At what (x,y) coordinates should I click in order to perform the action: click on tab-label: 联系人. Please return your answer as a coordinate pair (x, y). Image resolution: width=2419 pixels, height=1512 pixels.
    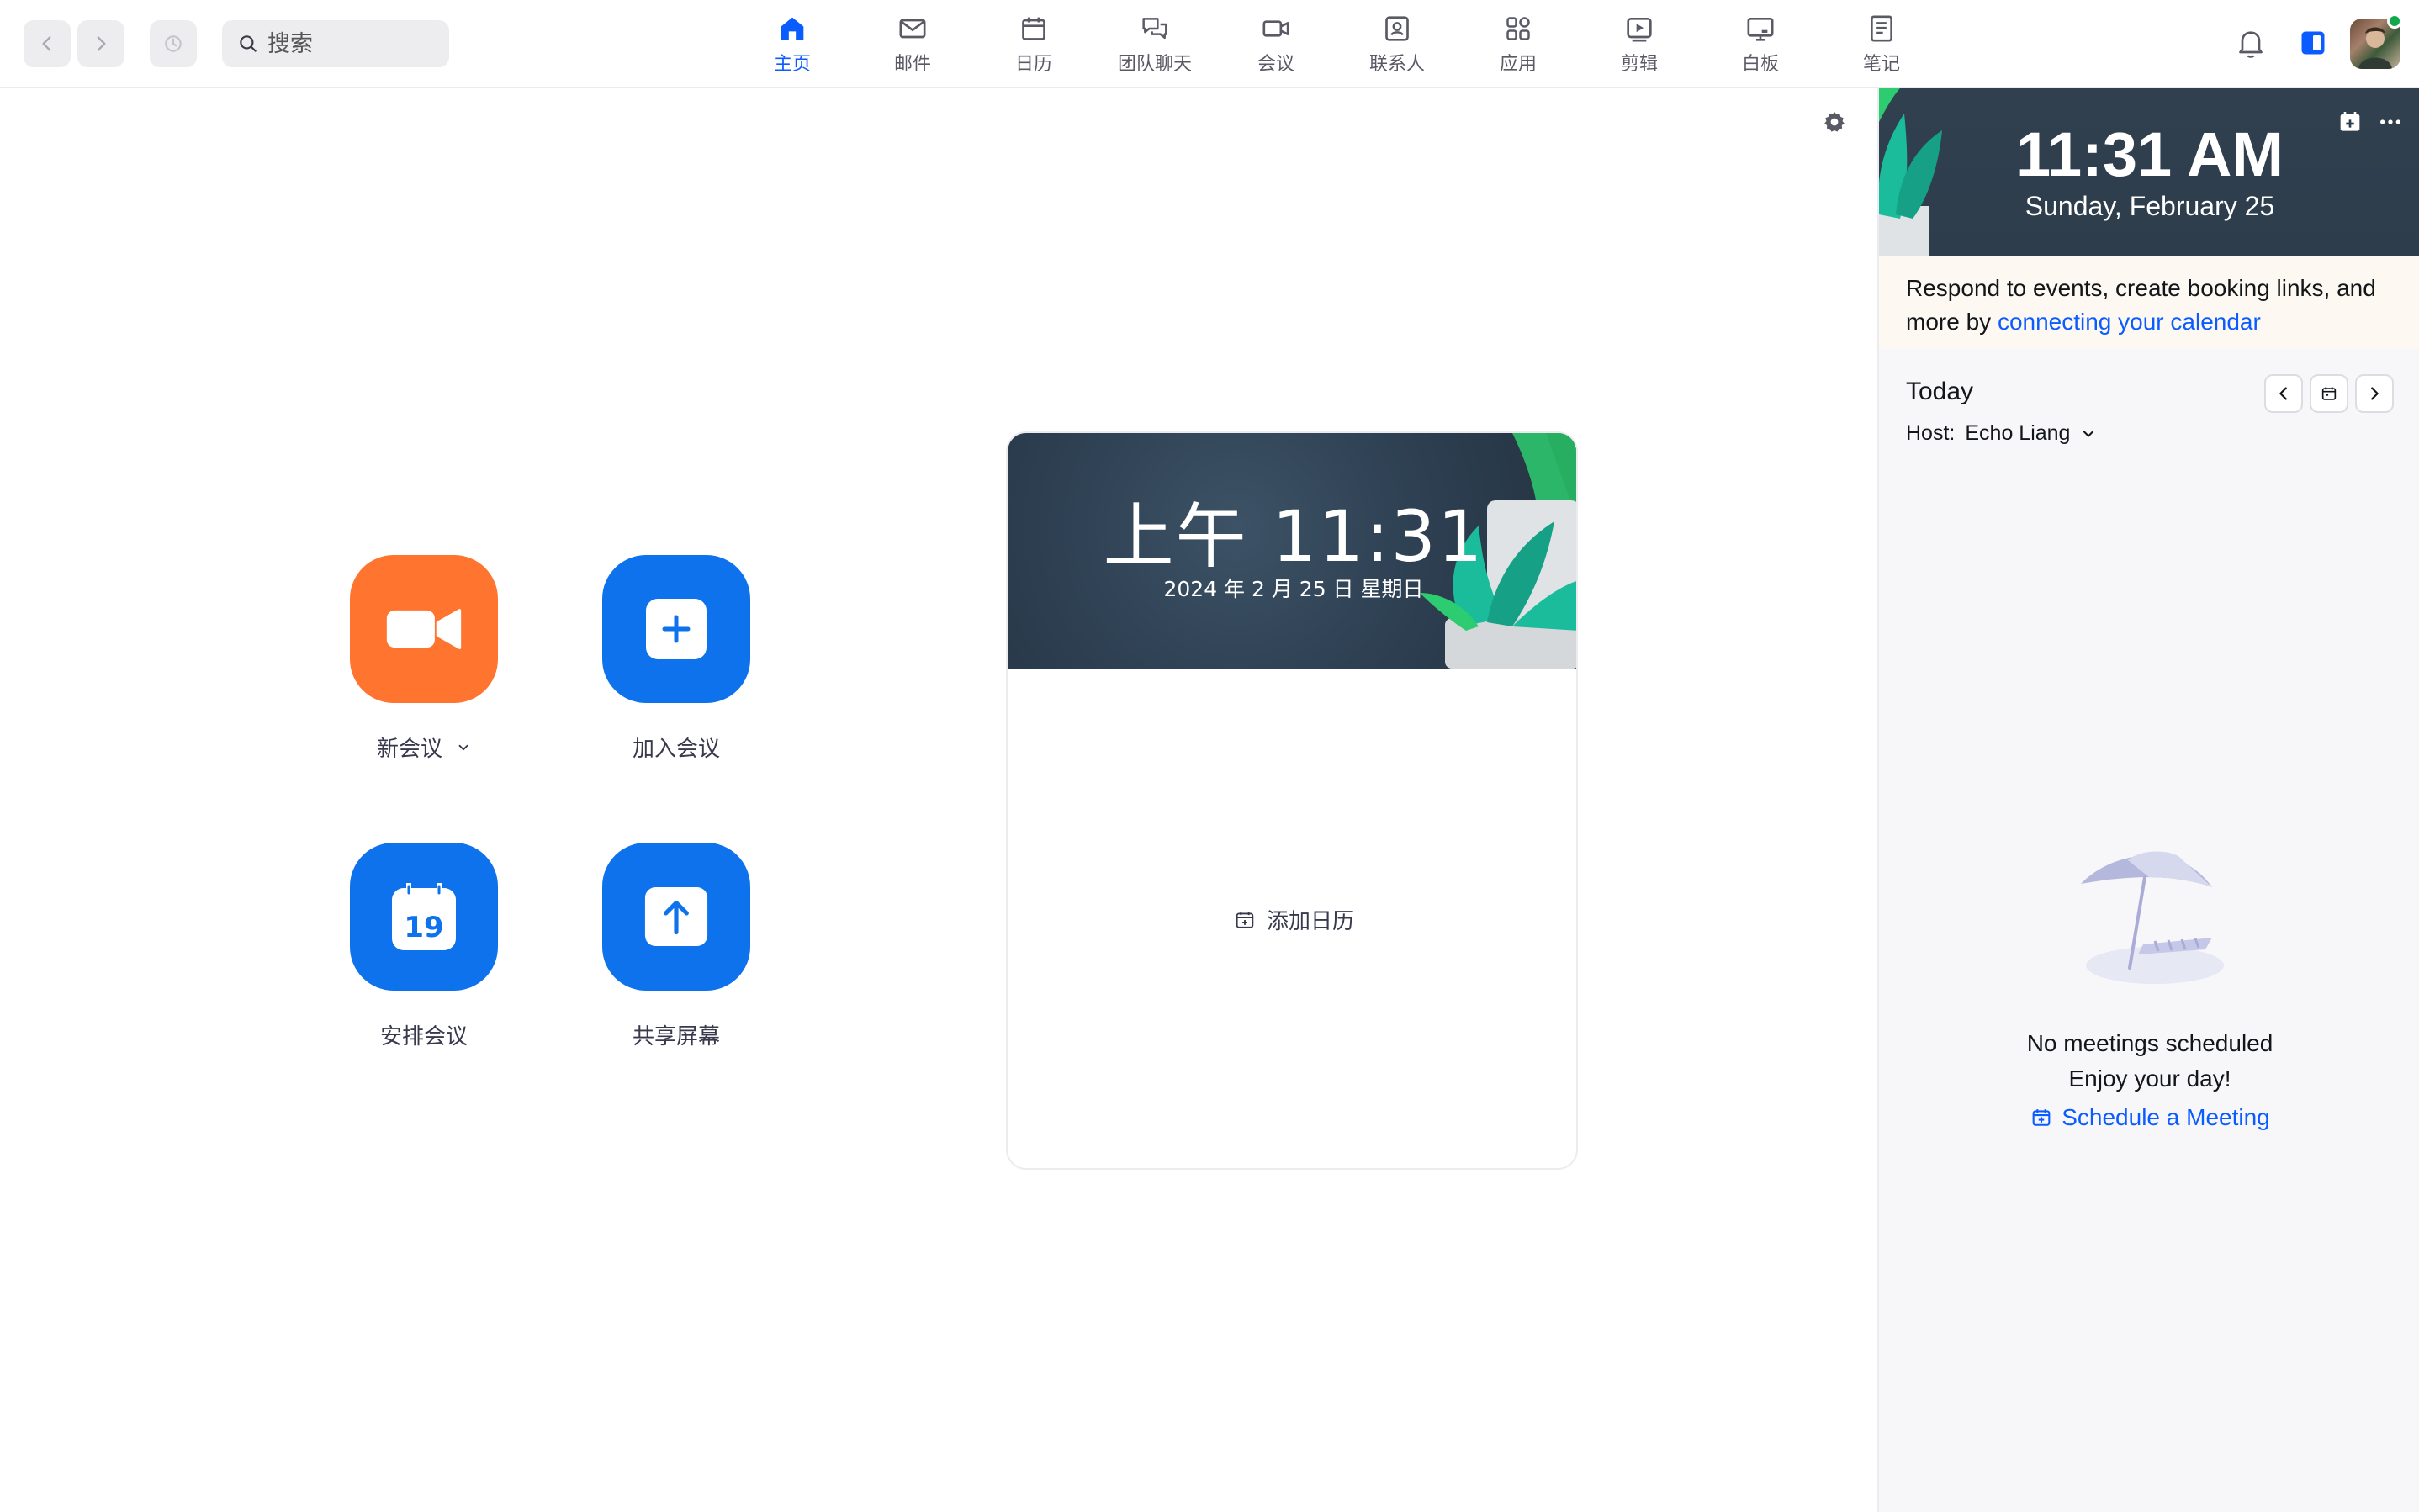
    Looking at the image, I should click on (1396, 64).